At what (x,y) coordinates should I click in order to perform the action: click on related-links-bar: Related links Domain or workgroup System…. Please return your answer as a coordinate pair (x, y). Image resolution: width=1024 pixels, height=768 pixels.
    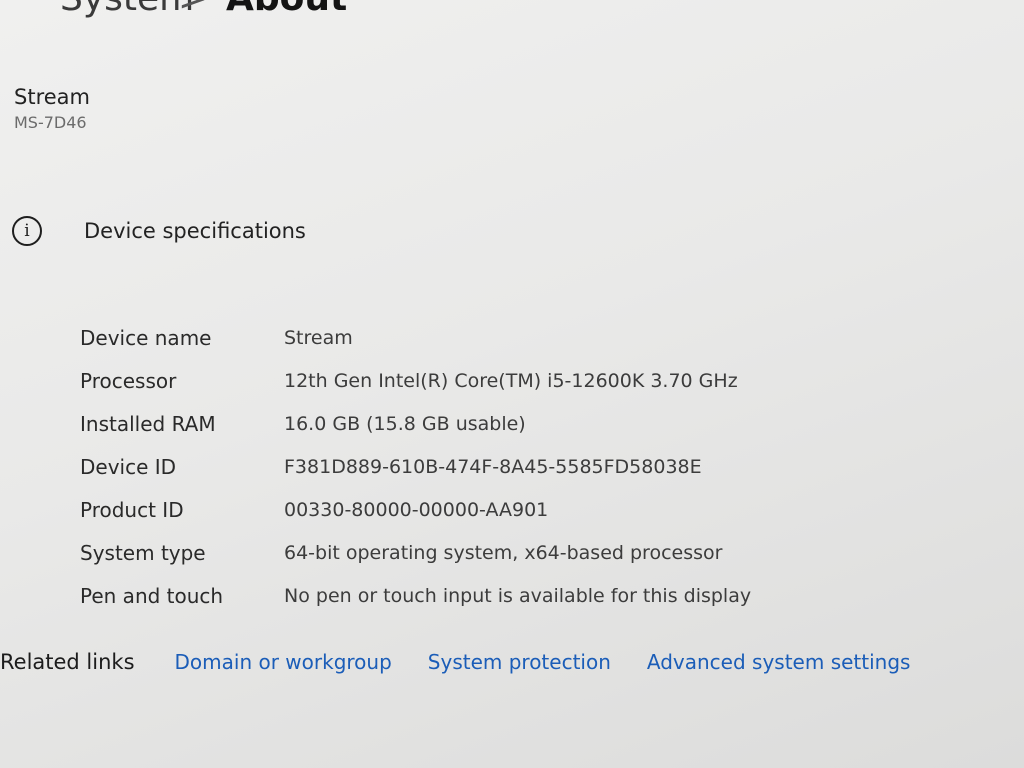
    Looking at the image, I should click on (473, 662).